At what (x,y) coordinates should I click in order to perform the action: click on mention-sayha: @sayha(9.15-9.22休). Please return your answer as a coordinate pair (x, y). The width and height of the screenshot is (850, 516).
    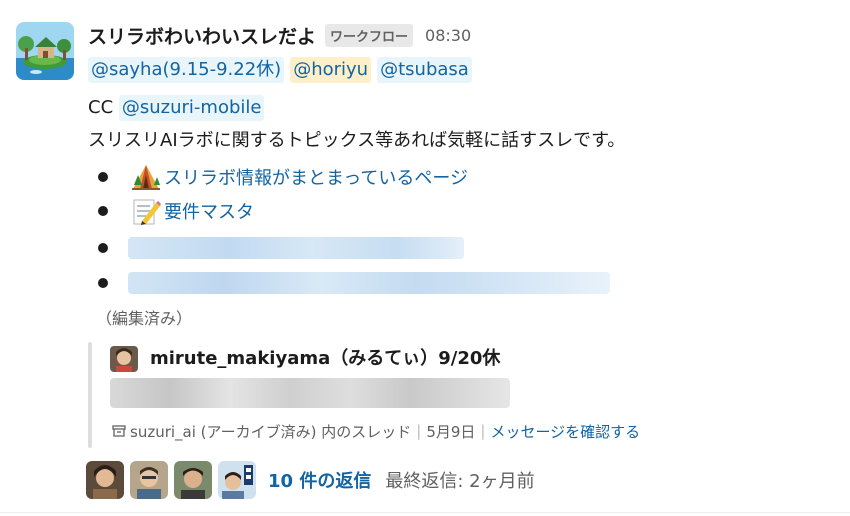
    Looking at the image, I should click on (186, 70).